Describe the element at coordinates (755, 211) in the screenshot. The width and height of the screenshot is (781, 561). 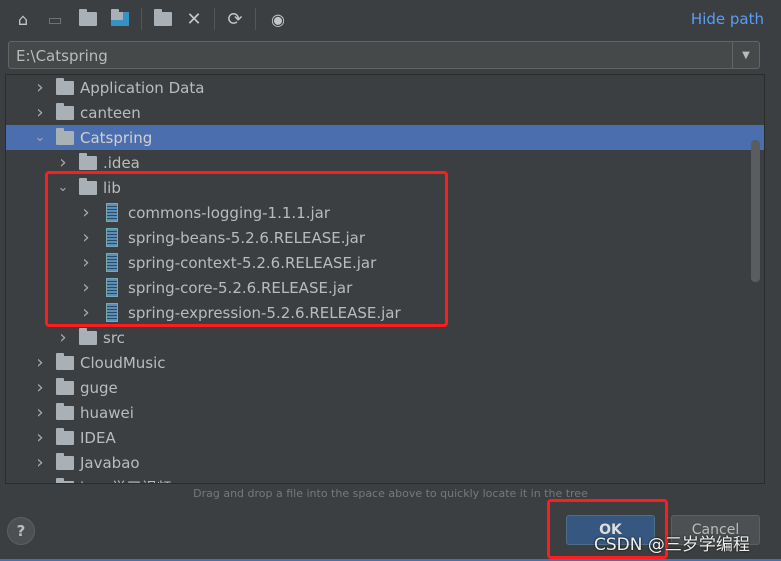
I see `scrollbar` at that location.